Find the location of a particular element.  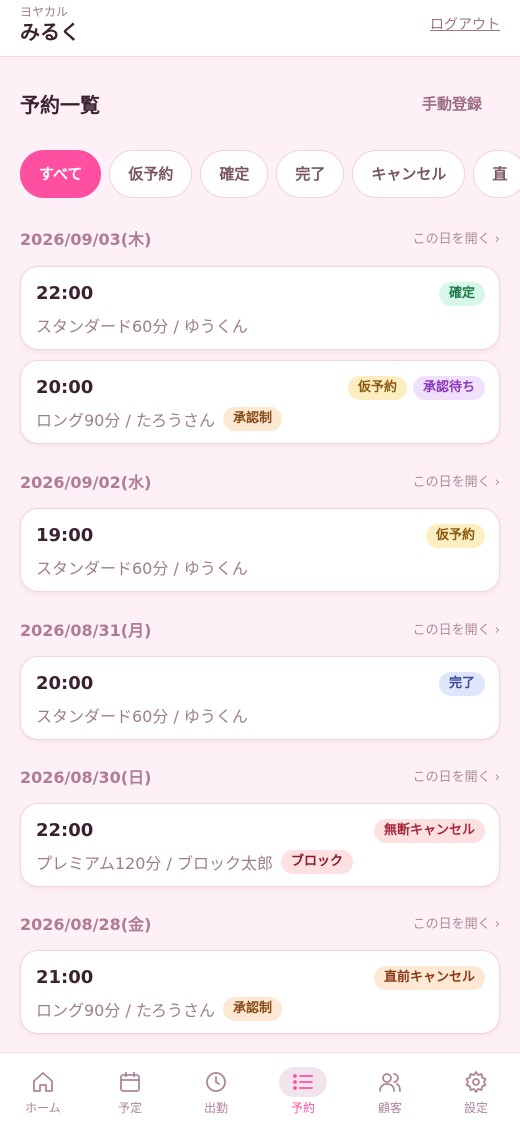

reservation-card: 21:00 直前キャンセル ロング90分 / たろうさん 承認制 is located at coordinates (260, 992).